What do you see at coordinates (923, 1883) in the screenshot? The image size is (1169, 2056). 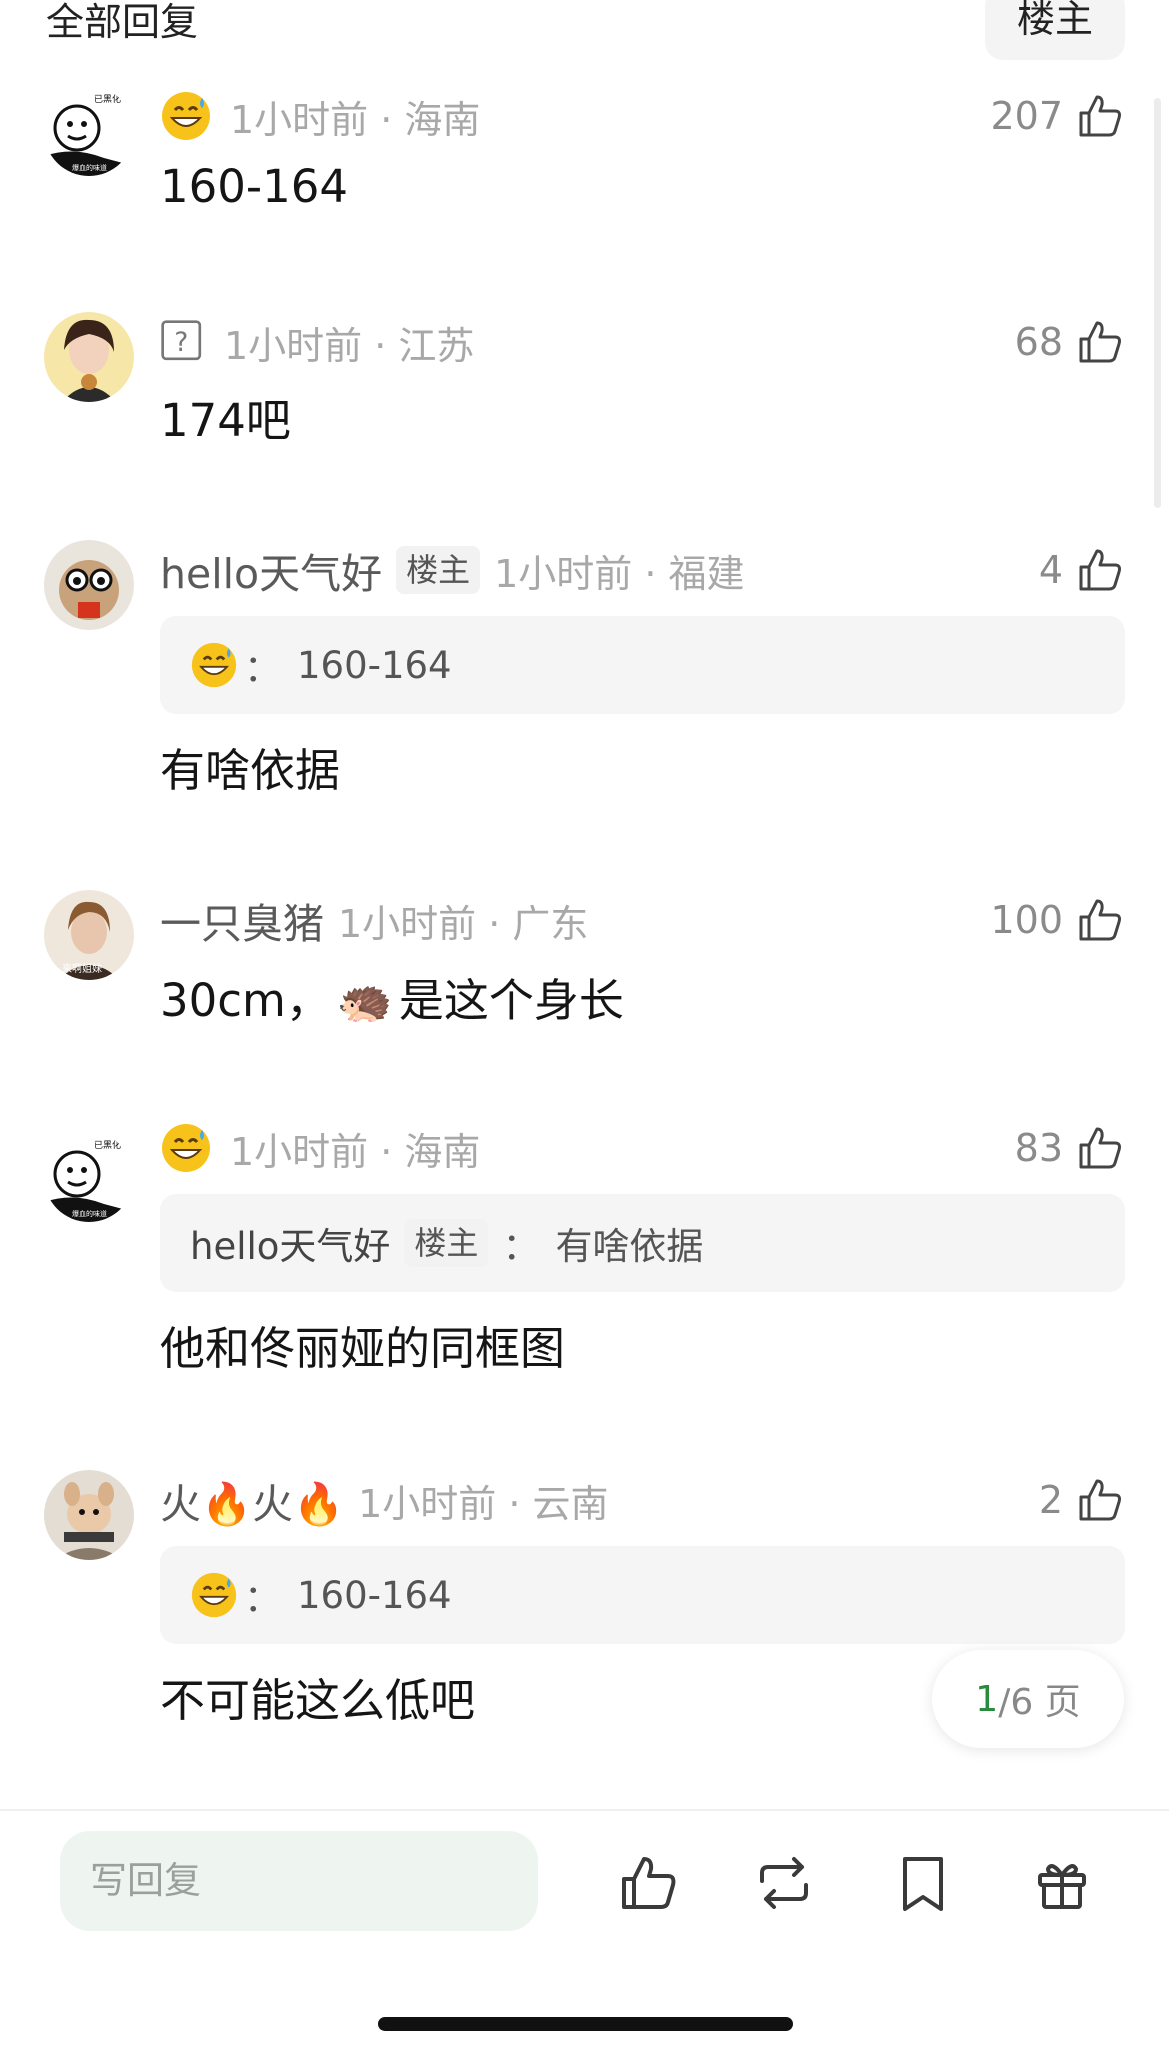 I see `bookmark-icon` at bounding box center [923, 1883].